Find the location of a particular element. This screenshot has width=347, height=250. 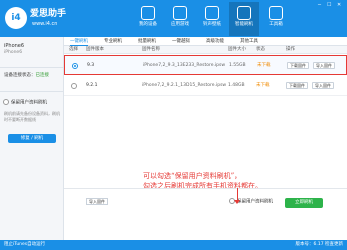

tab-bar: 一键刷机 专业刷机 批量刷机 一键越狱 高级功能 其他工具 is located at coordinates (205, 41).